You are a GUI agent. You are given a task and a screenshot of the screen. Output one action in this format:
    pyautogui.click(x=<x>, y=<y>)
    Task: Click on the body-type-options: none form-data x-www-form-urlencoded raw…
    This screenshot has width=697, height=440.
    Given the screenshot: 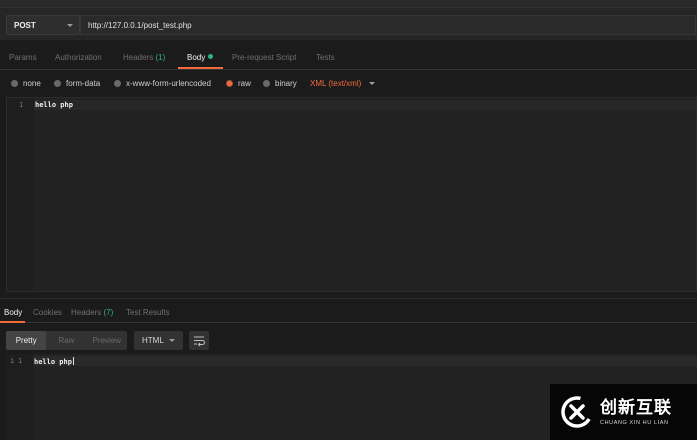 What is the action you would take?
    pyautogui.click(x=348, y=83)
    